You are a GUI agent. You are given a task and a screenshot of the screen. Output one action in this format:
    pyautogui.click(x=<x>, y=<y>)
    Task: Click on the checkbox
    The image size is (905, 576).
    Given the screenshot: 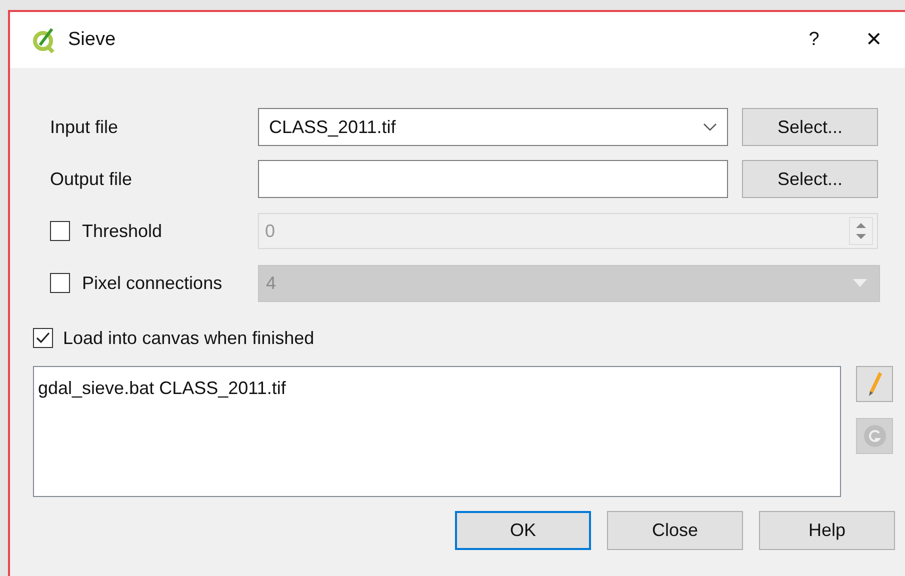 What is the action you would take?
    pyautogui.click(x=43, y=338)
    